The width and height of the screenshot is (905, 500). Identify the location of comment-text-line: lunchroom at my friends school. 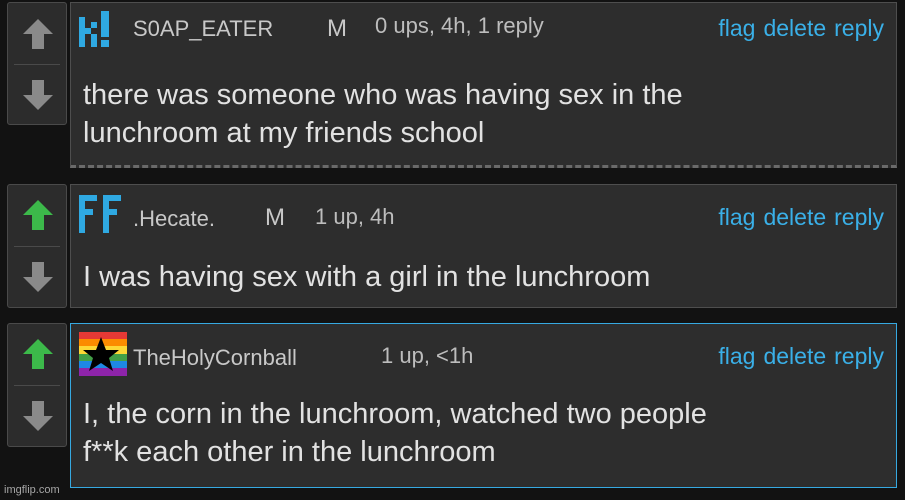
(284, 133).